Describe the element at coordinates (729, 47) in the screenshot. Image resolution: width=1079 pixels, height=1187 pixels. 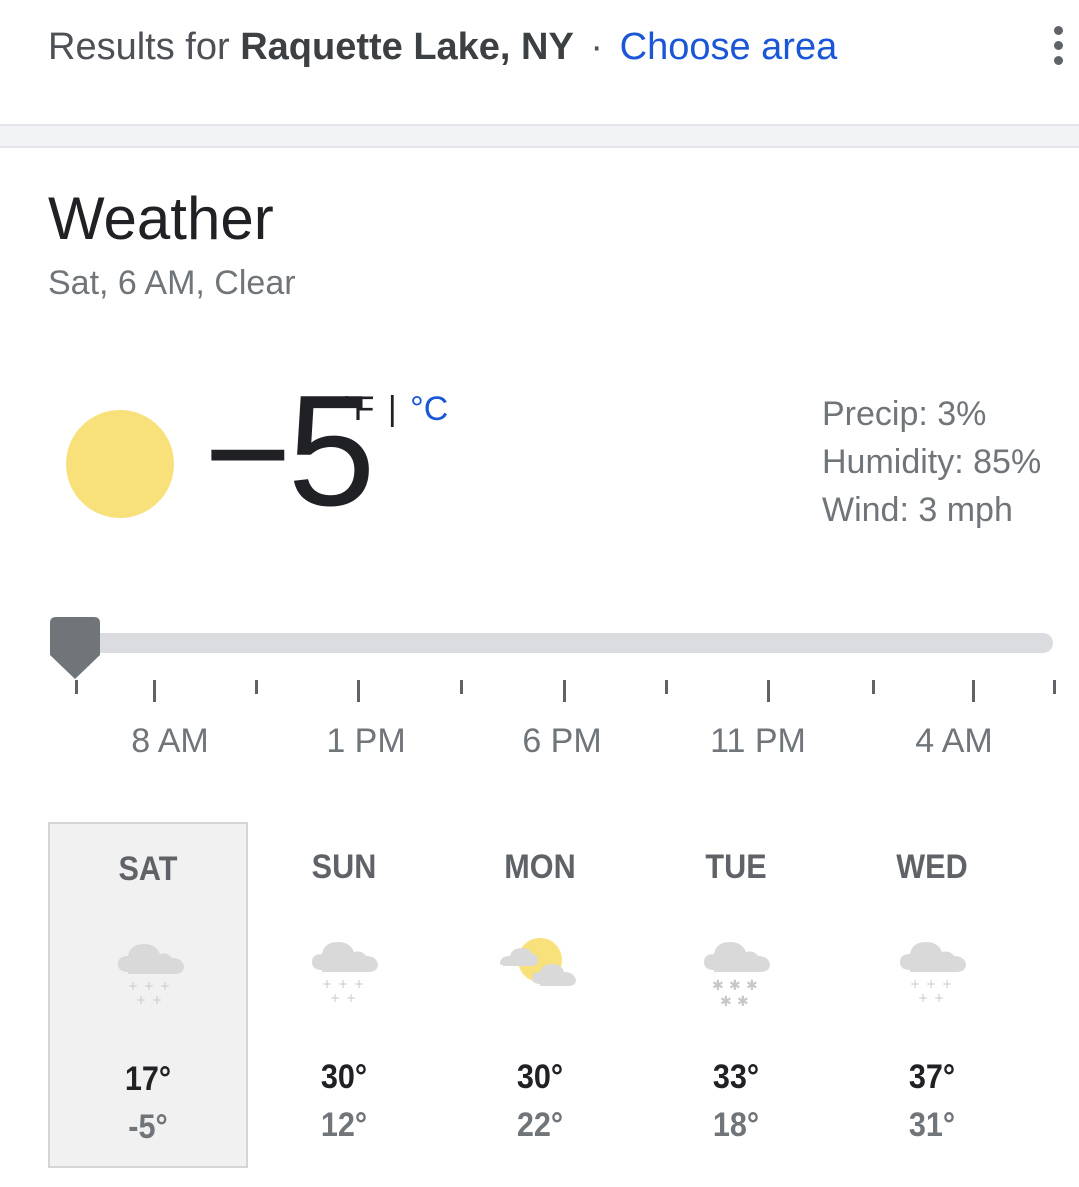
I see `choose-area-link: Choose area` at that location.